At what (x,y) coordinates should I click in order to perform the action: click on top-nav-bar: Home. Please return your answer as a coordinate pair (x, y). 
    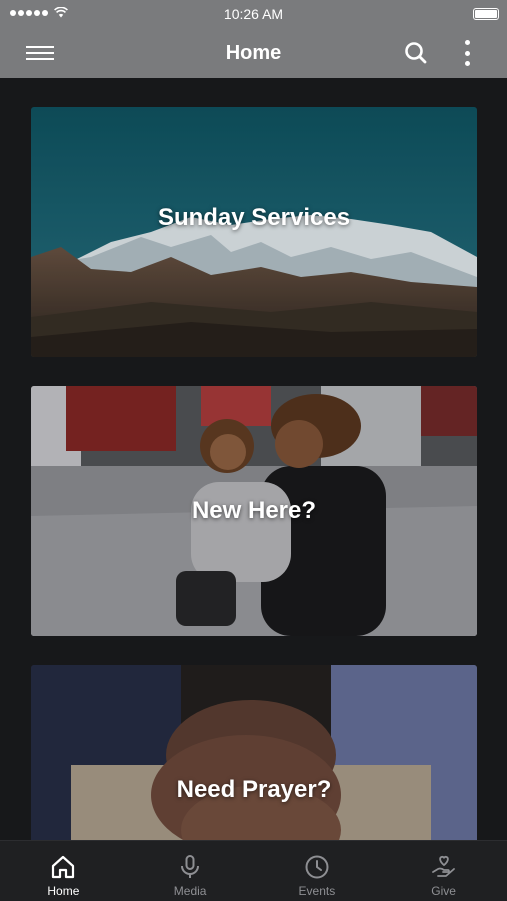
    Looking at the image, I should click on (253, 53).